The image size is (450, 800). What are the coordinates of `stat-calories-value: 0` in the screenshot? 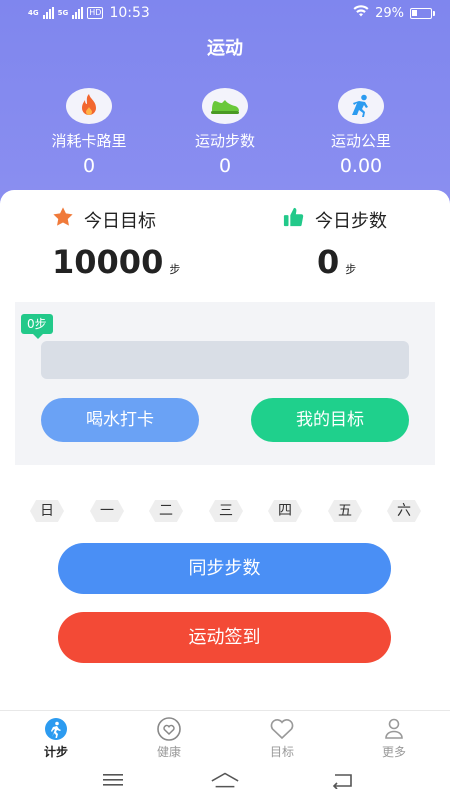 It's located at (89, 166).